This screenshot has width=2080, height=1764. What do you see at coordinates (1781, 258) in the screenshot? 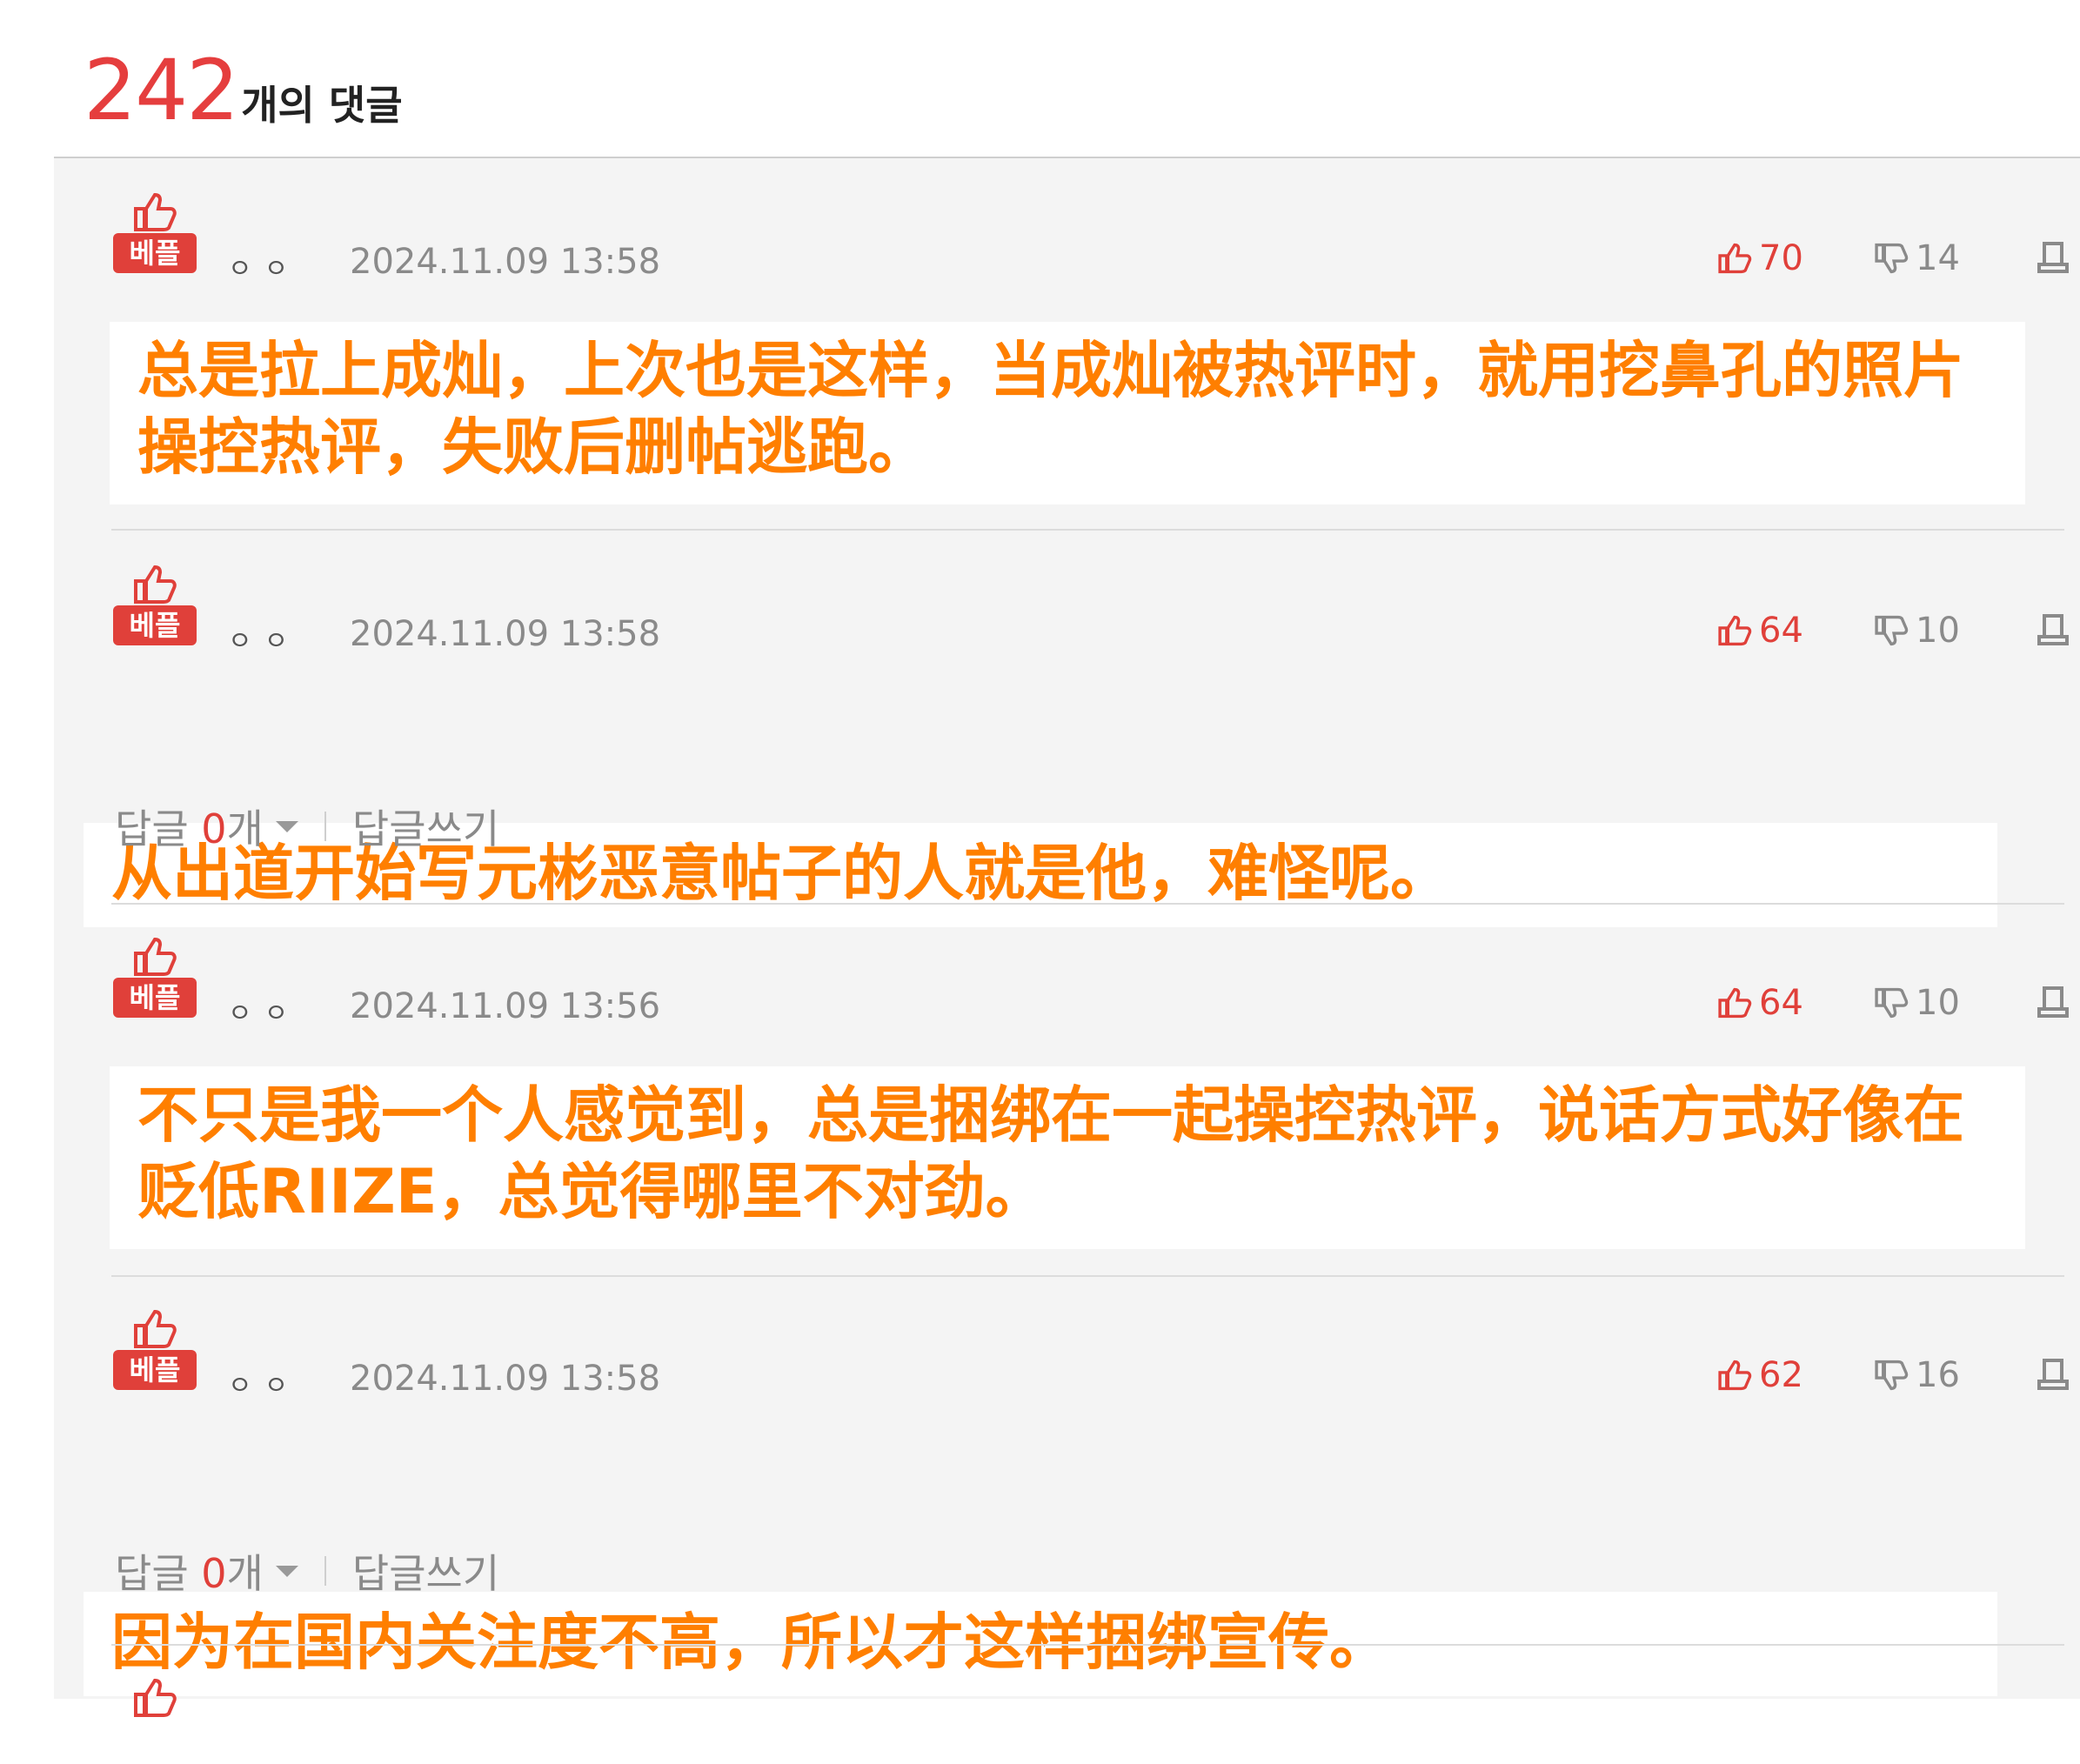
I see `upvote-count: 70` at bounding box center [1781, 258].